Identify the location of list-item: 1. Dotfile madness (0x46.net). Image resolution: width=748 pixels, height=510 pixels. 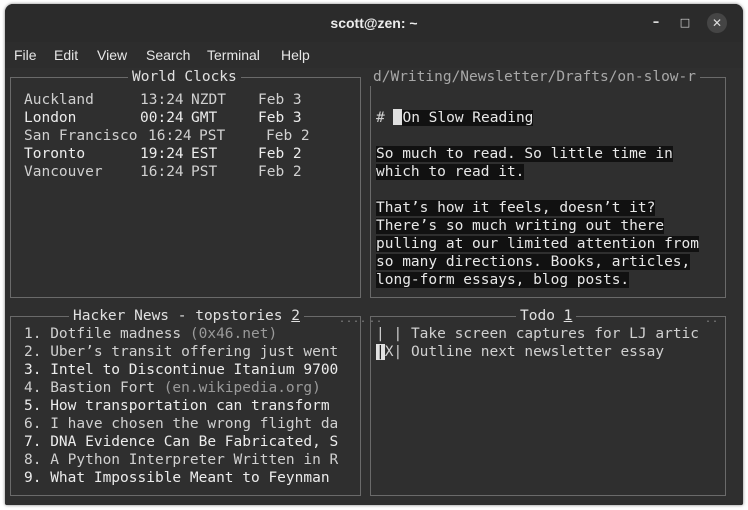
(150, 334).